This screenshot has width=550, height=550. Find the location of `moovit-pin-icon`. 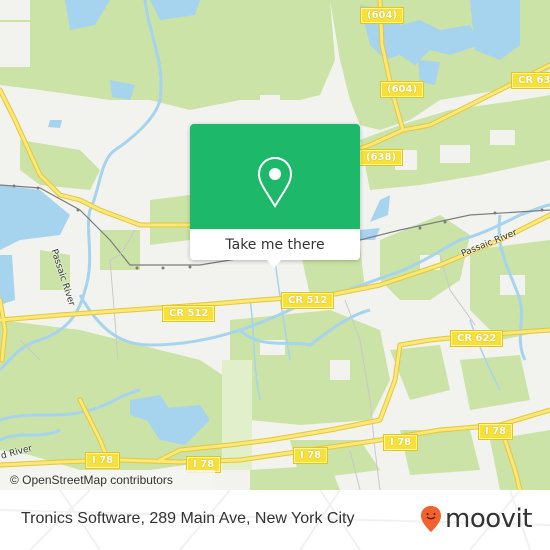

moovit-pin-icon is located at coordinates (431, 519).